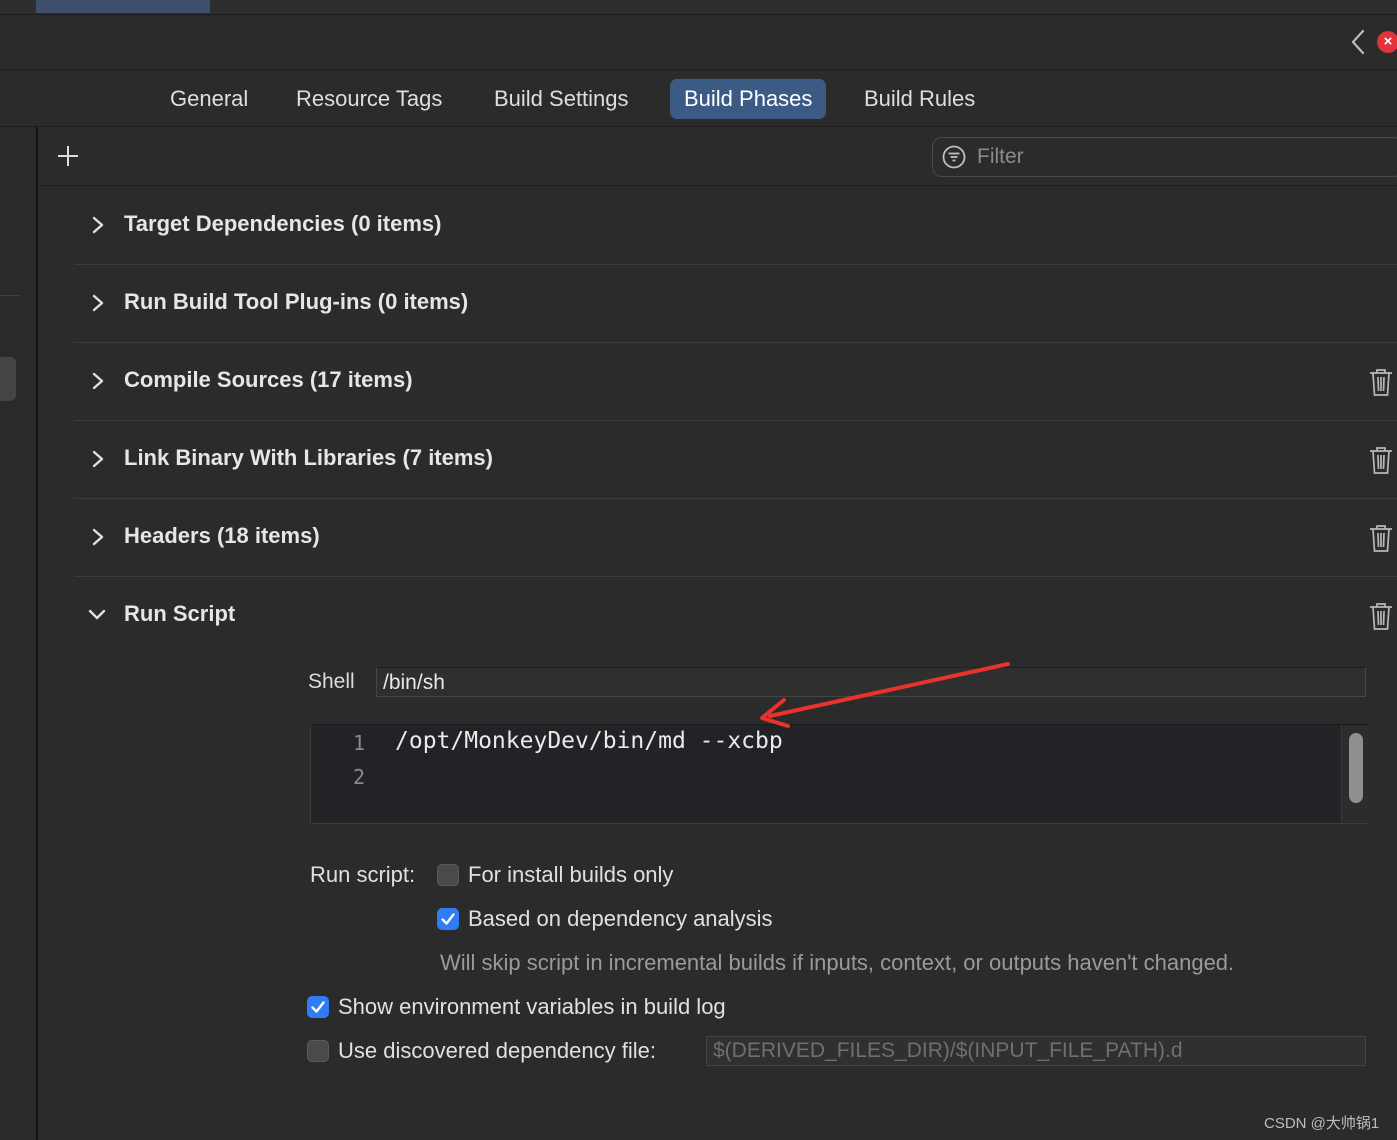 The width and height of the screenshot is (1397, 1140). What do you see at coordinates (1387, 42) in the screenshot?
I see `close-icon: ×` at bounding box center [1387, 42].